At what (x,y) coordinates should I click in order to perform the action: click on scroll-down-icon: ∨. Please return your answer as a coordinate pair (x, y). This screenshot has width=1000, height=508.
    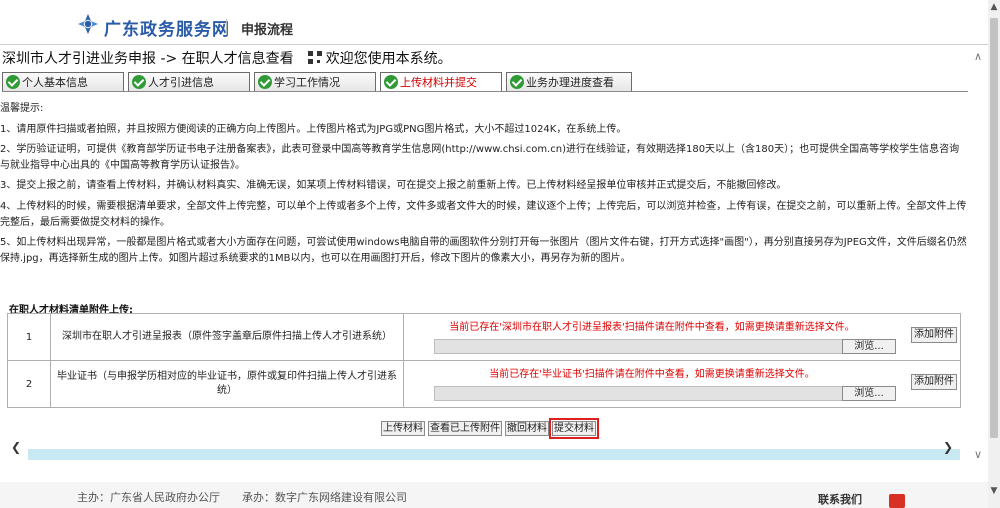
    Looking at the image, I should click on (978, 454).